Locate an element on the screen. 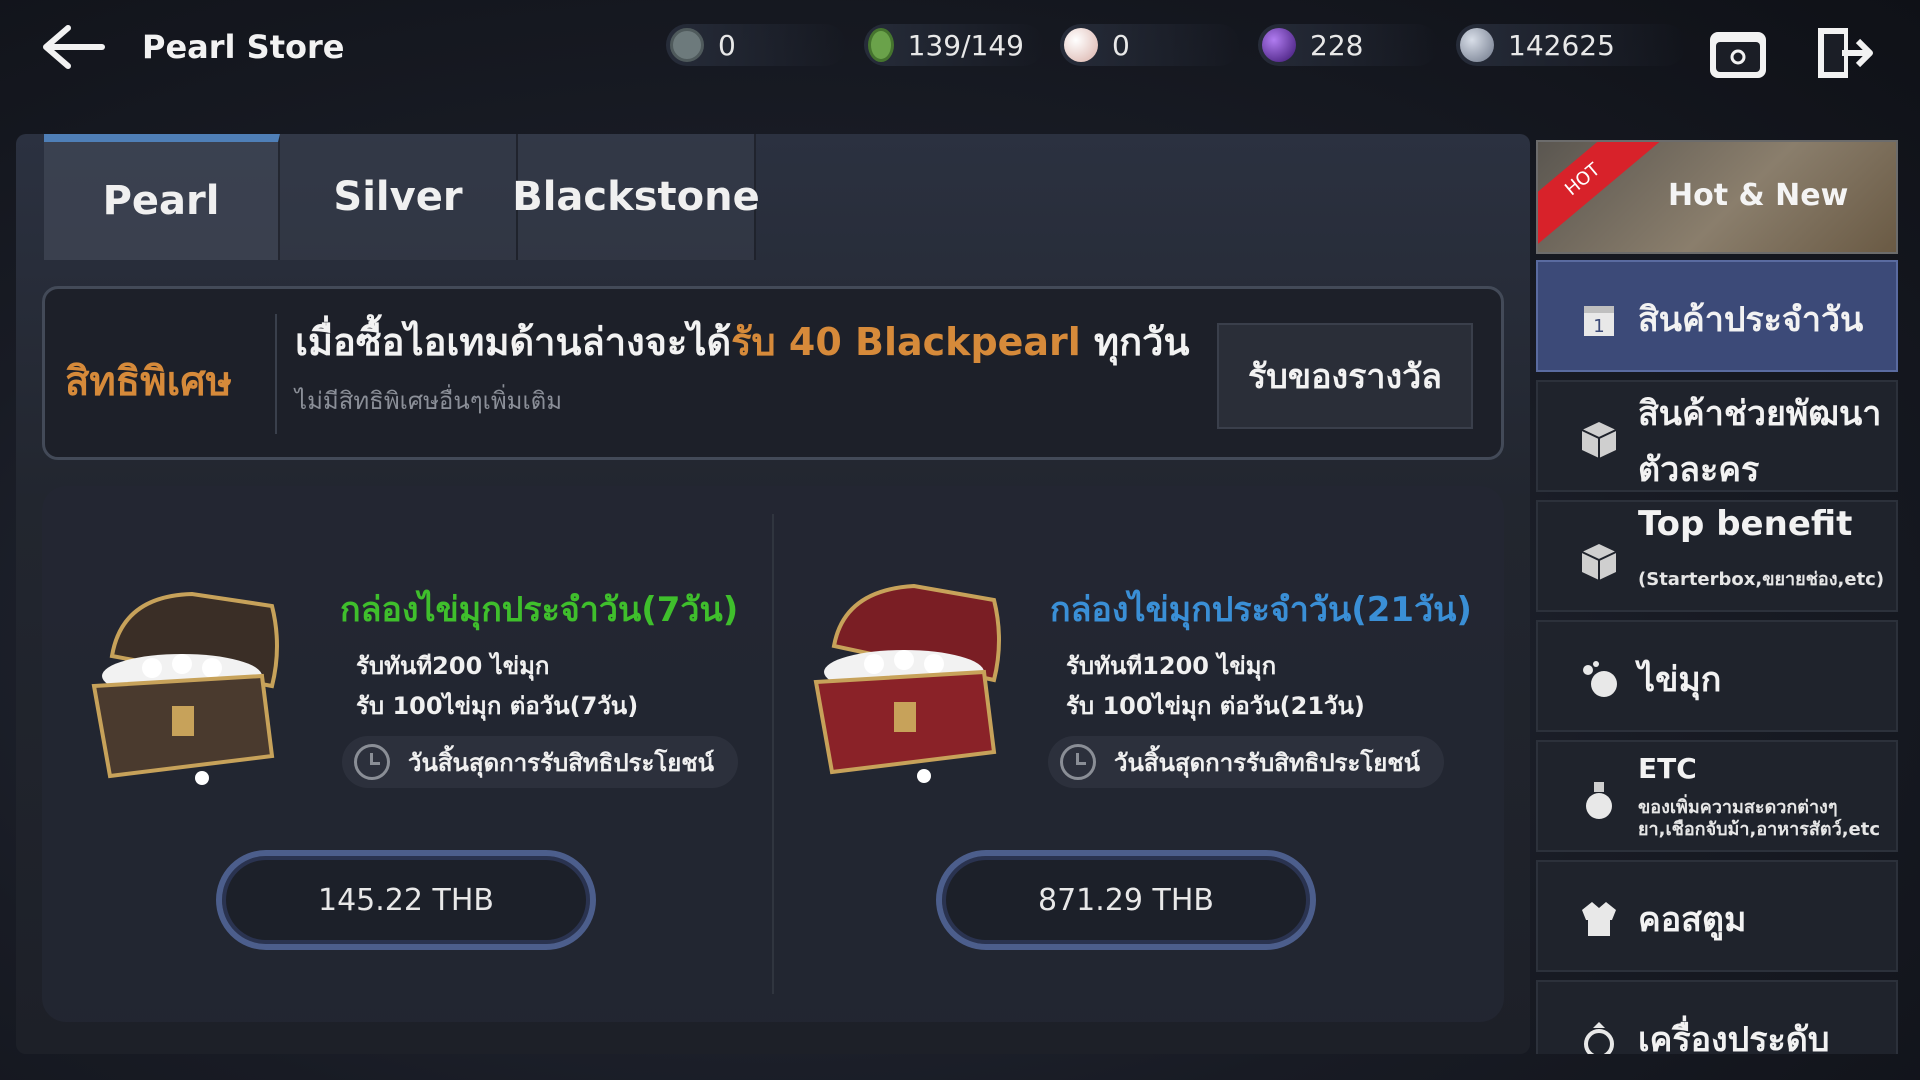 This screenshot has width=1920, height=1080. back-button is located at coordinates (73, 47).